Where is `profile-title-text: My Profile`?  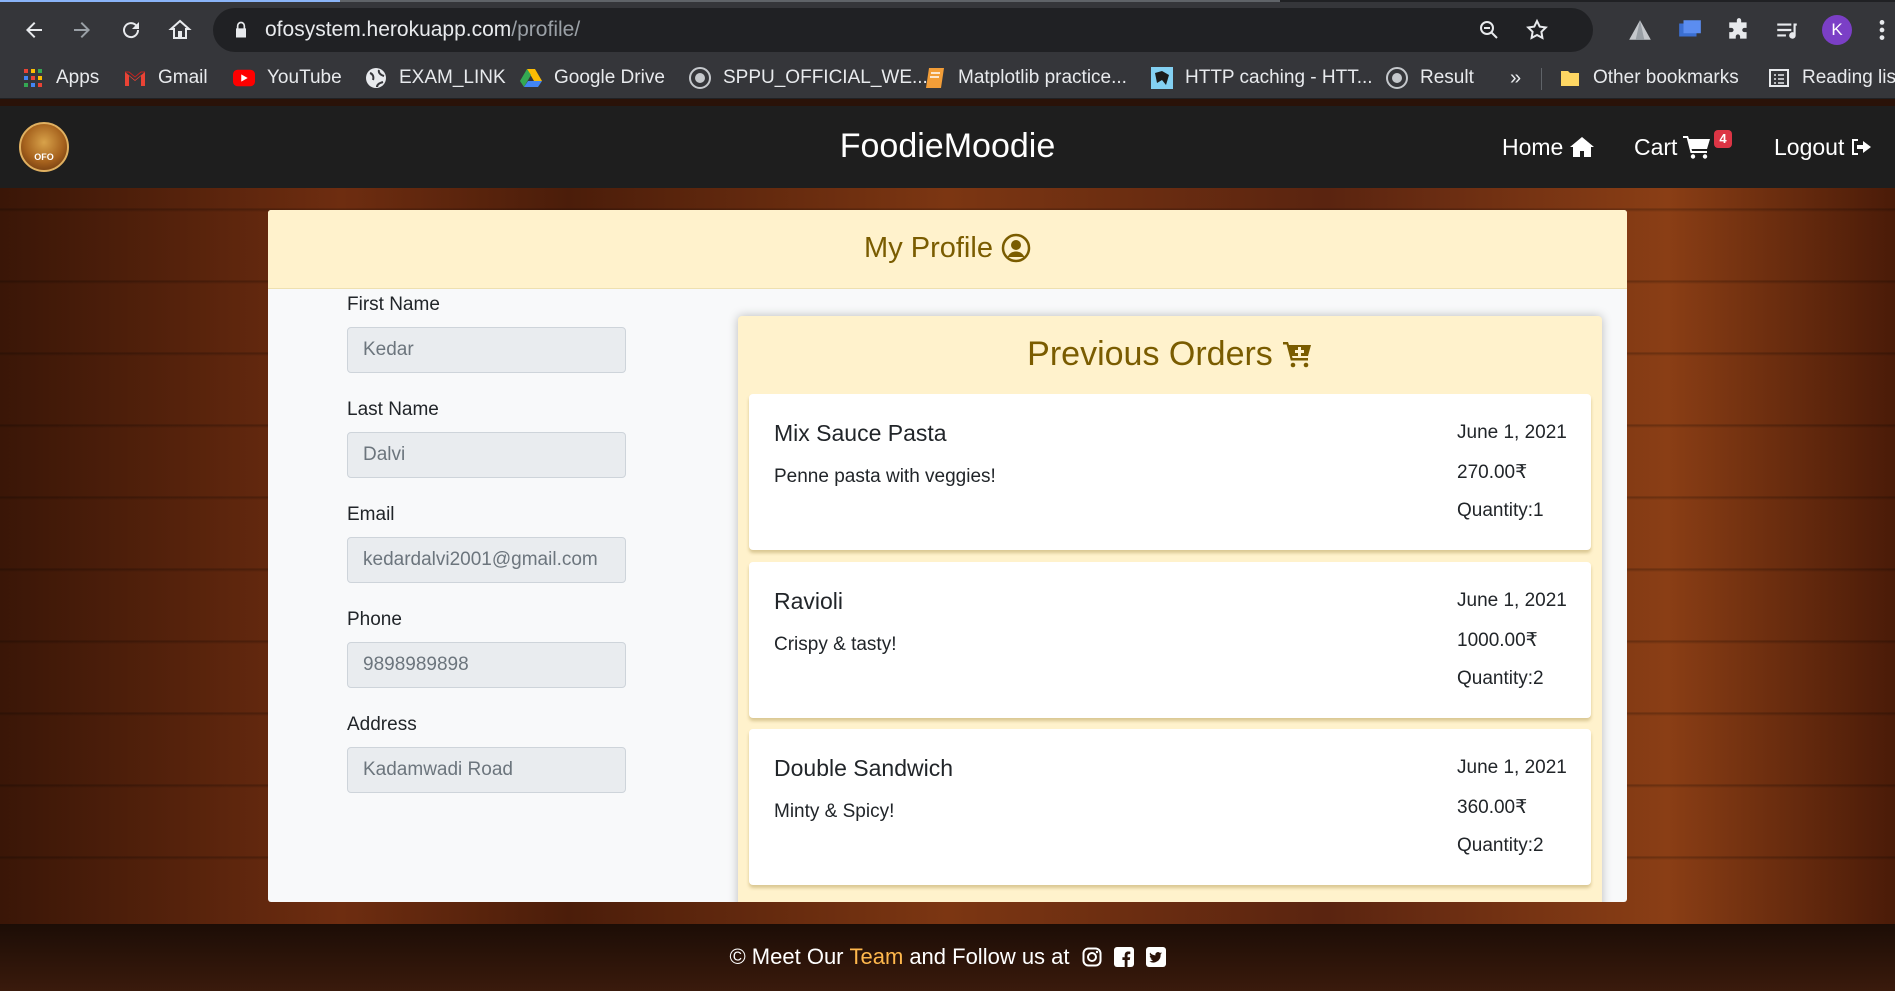 profile-title-text: My Profile is located at coordinates (928, 248).